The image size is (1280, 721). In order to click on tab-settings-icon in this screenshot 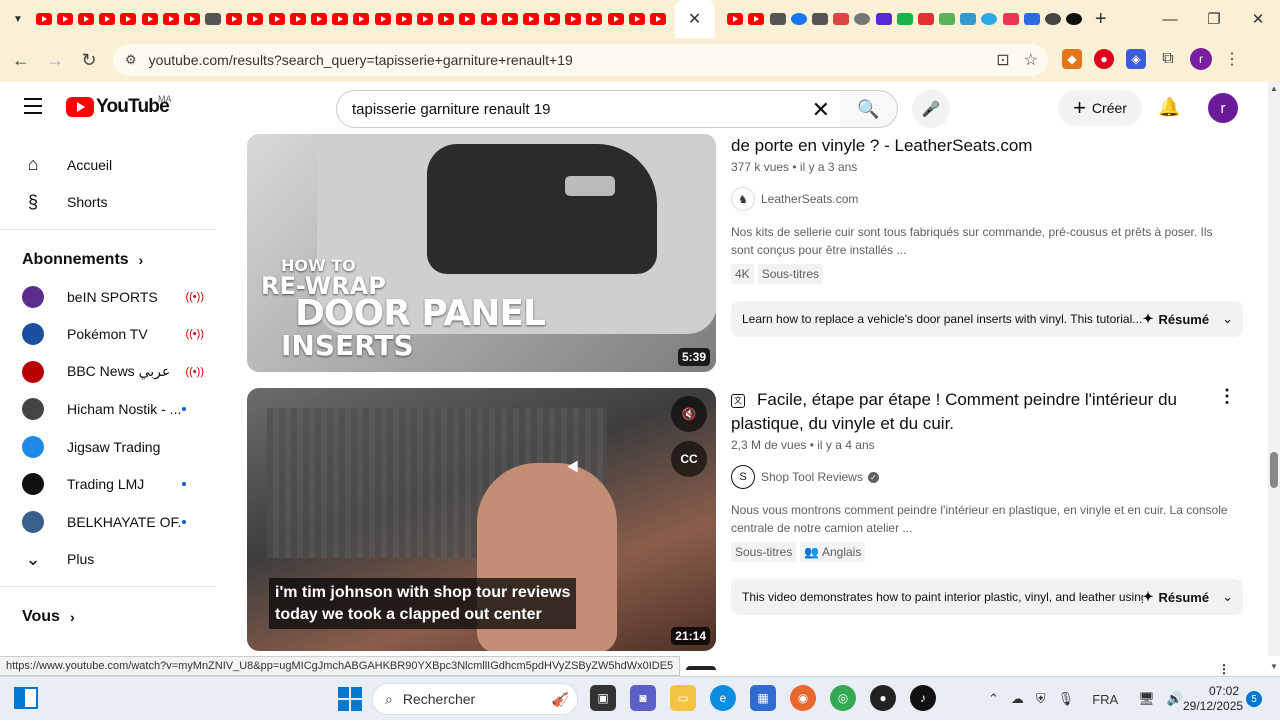, I will do `click(862, 19)`.